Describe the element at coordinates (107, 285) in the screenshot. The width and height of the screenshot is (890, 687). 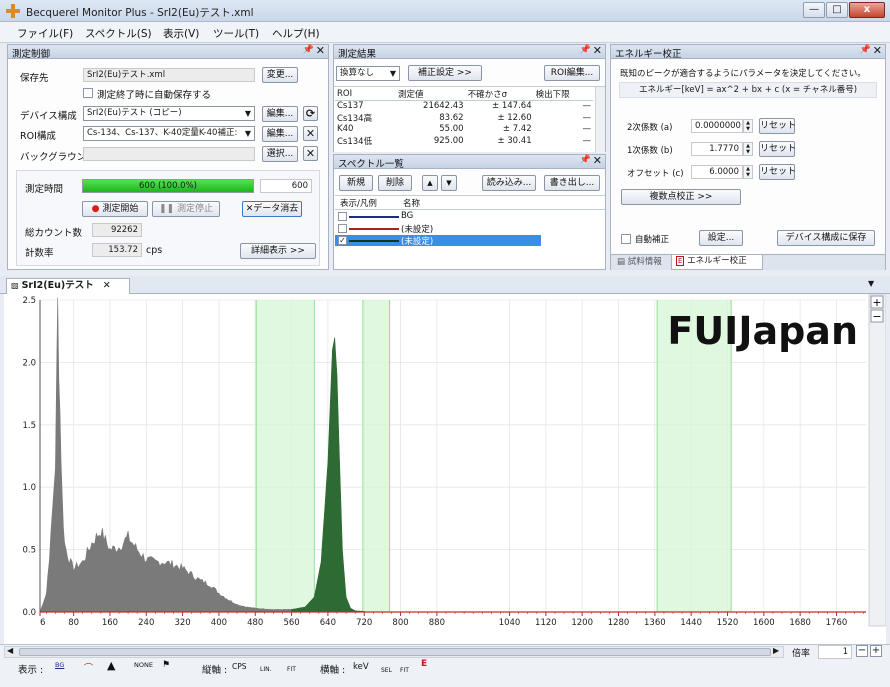
I see `close-tab-icon: ✕` at that location.